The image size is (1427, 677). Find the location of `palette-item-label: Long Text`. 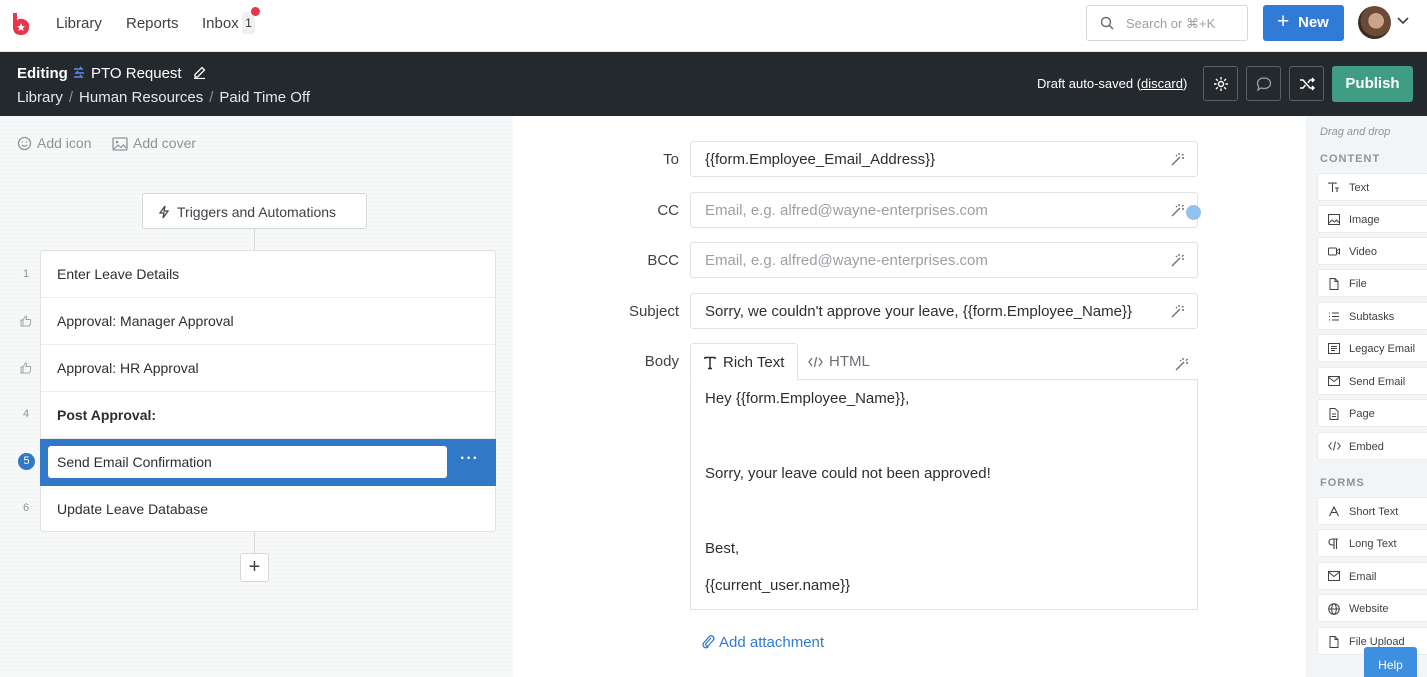

palette-item-label: Long Text is located at coordinates (1373, 544).